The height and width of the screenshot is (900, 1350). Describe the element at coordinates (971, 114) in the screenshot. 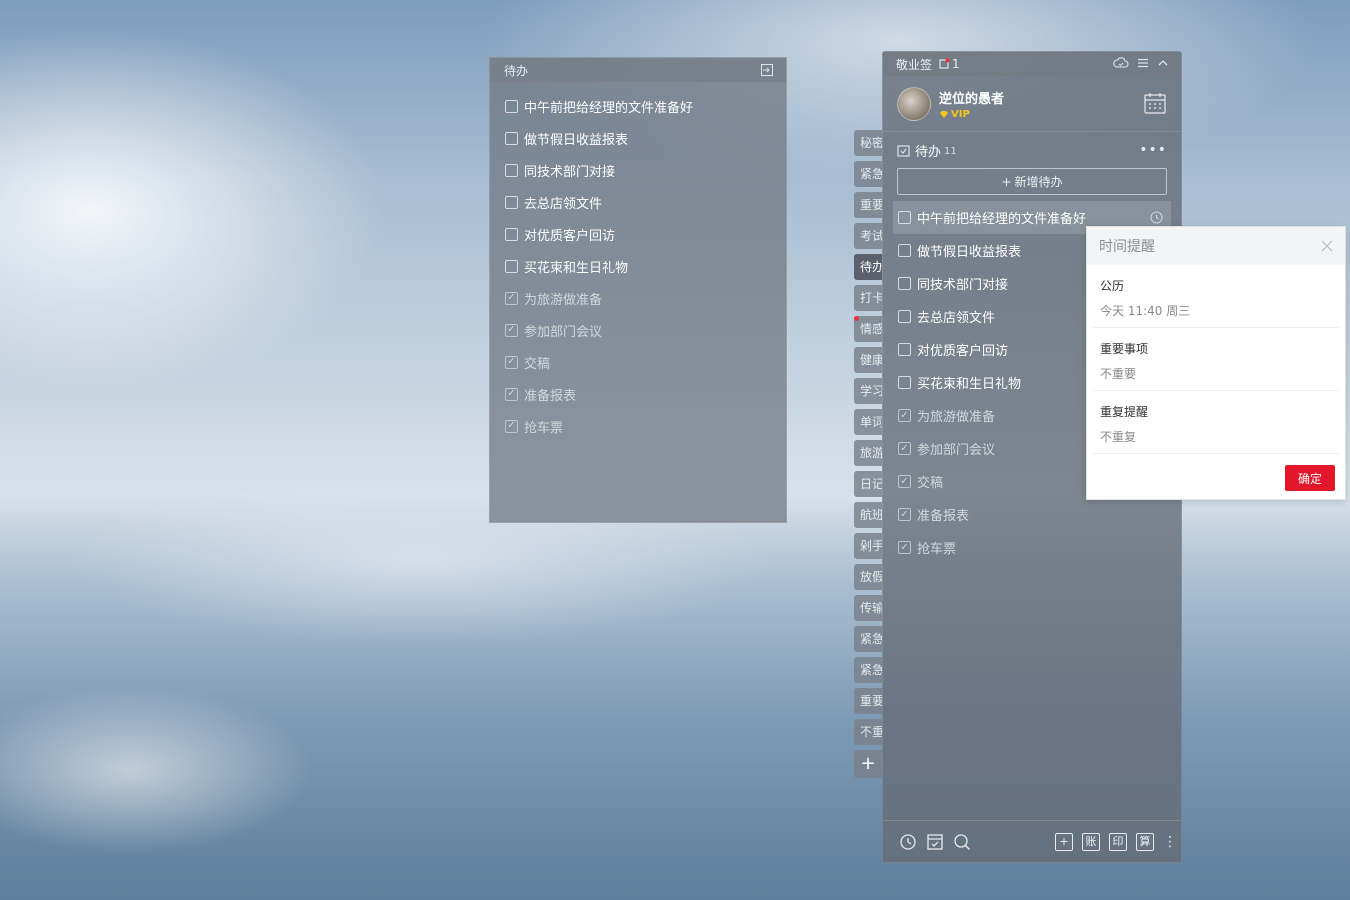

I see `vip-badge: VIP` at that location.